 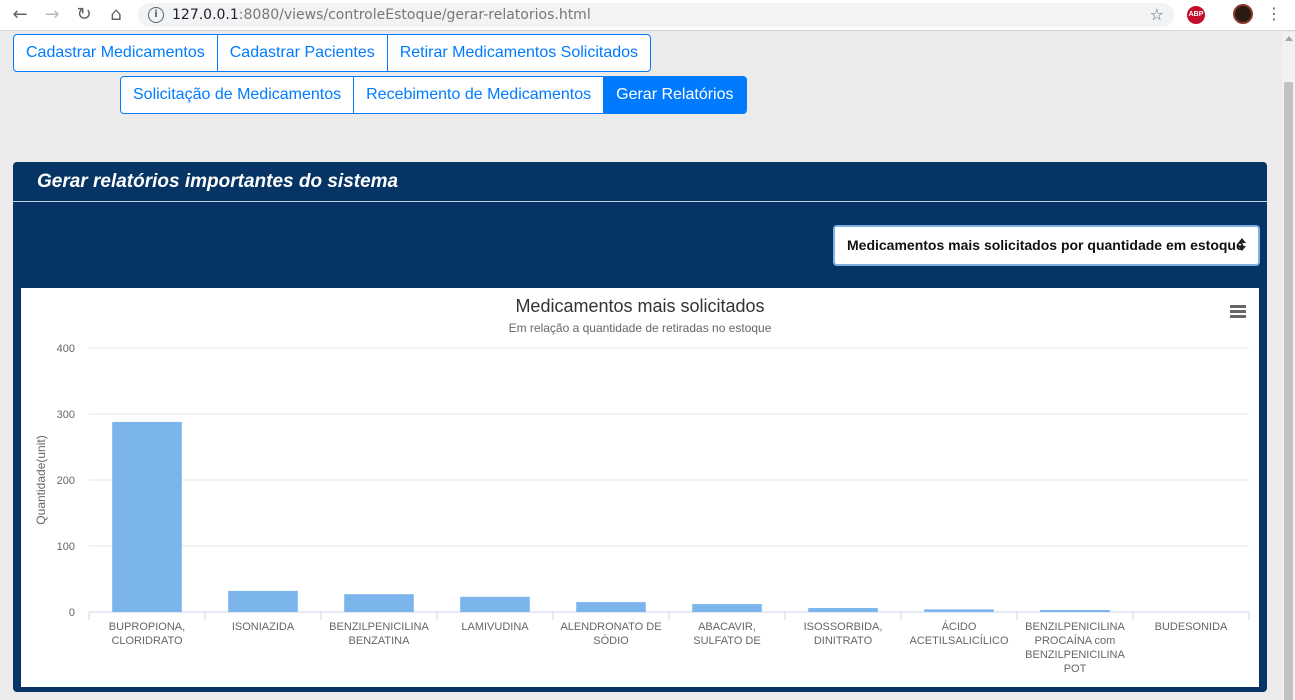 I want to click on x-tick-label: BENZILPENICILINA BENZATINA, so click(x=379, y=634).